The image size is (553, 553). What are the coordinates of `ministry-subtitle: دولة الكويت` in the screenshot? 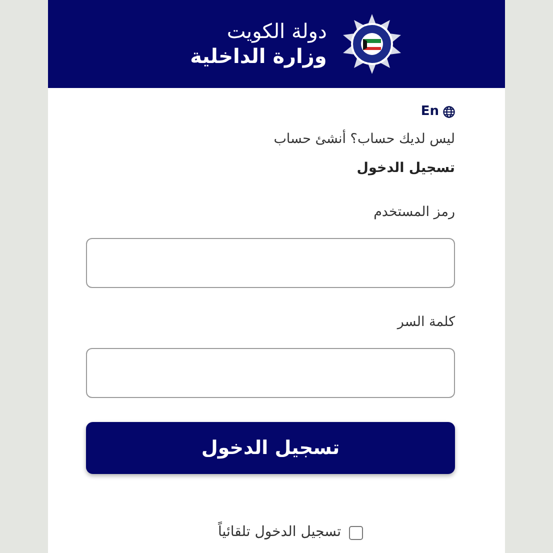 It's located at (276, 31).